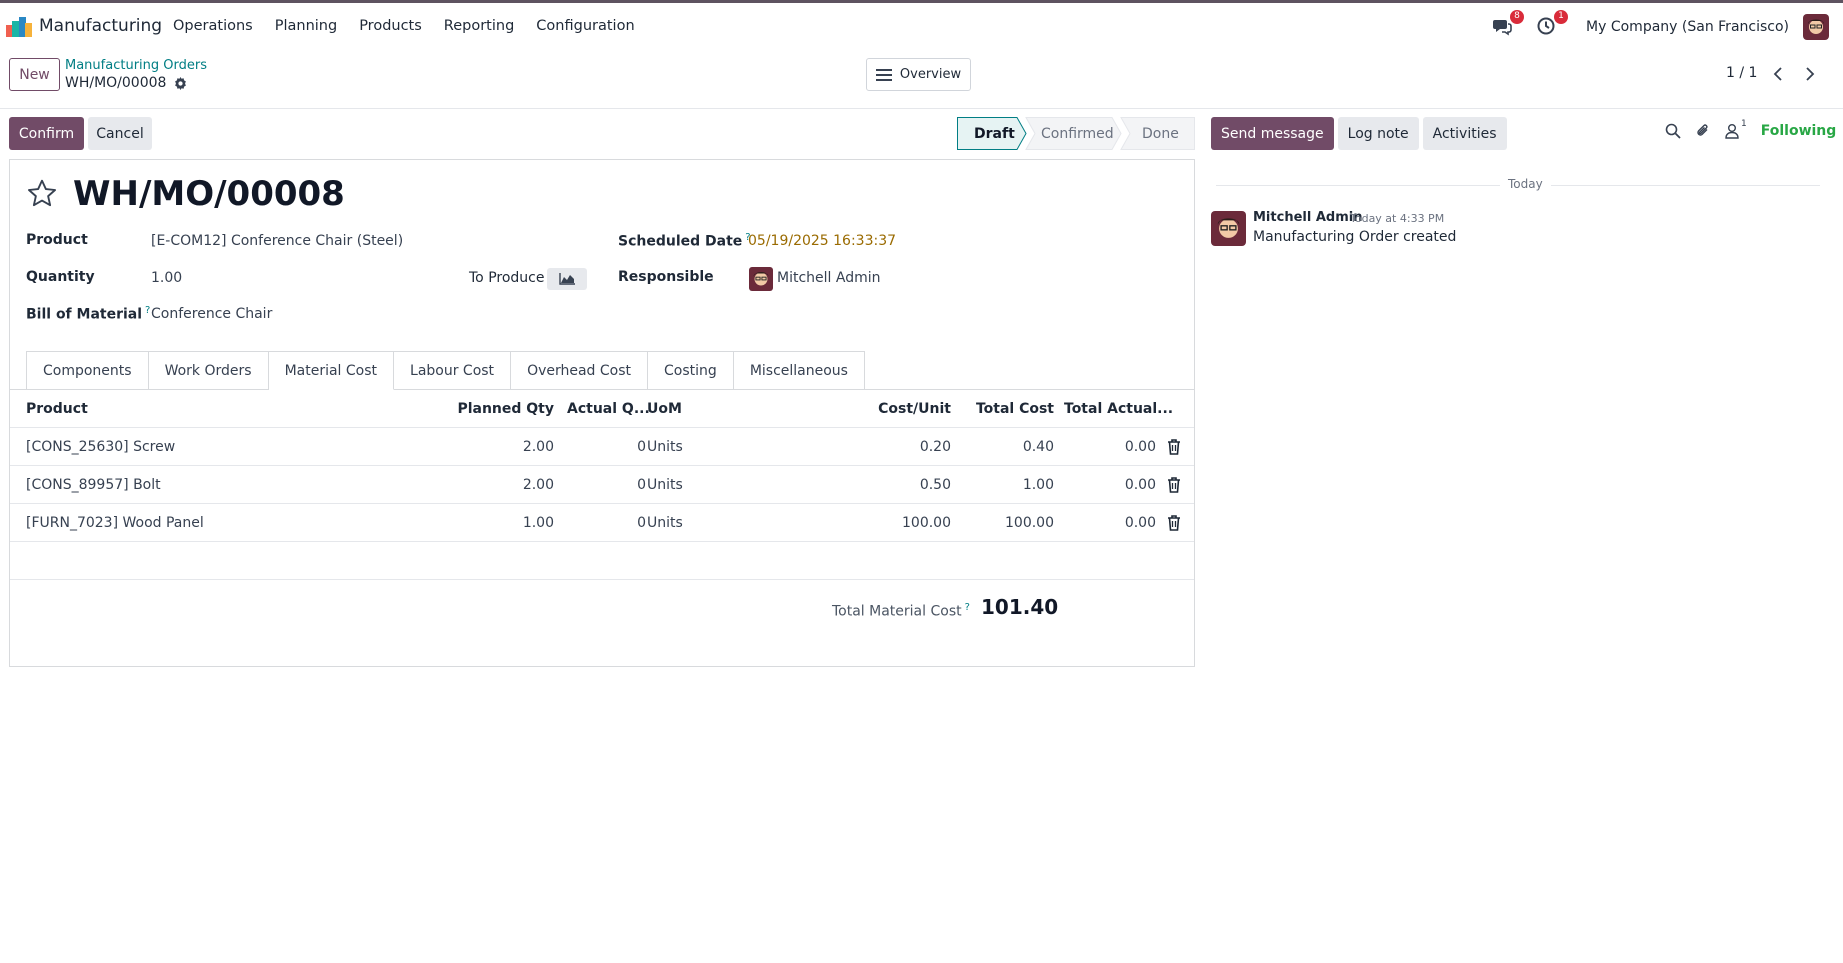  What do you see at coordinates (1015, 409) in the screenshot?
I see `col-total-cost: Total Cost` at bounding box center [1015, 409].